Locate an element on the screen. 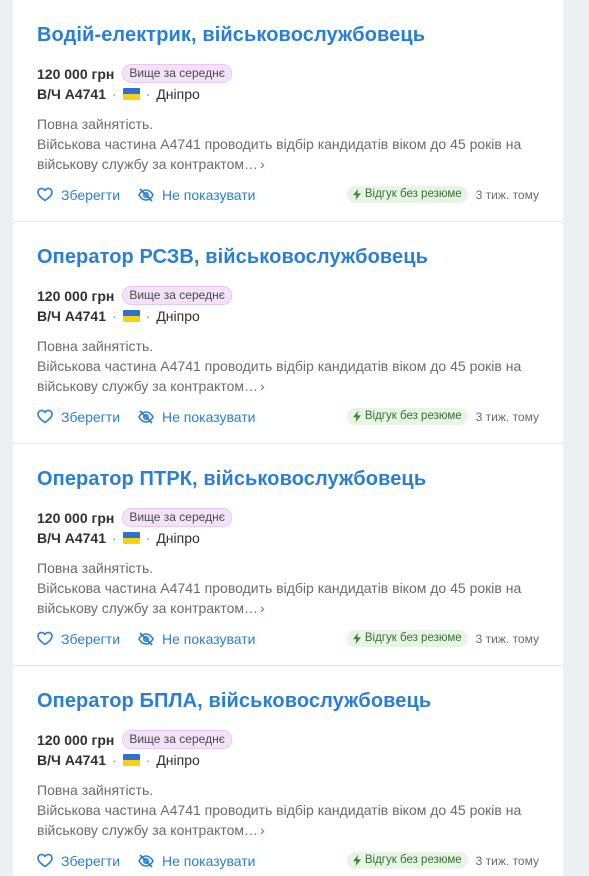 The width and height of the screenshot is (589, 876). scrollbar-track is located at coordinates (577, 438).